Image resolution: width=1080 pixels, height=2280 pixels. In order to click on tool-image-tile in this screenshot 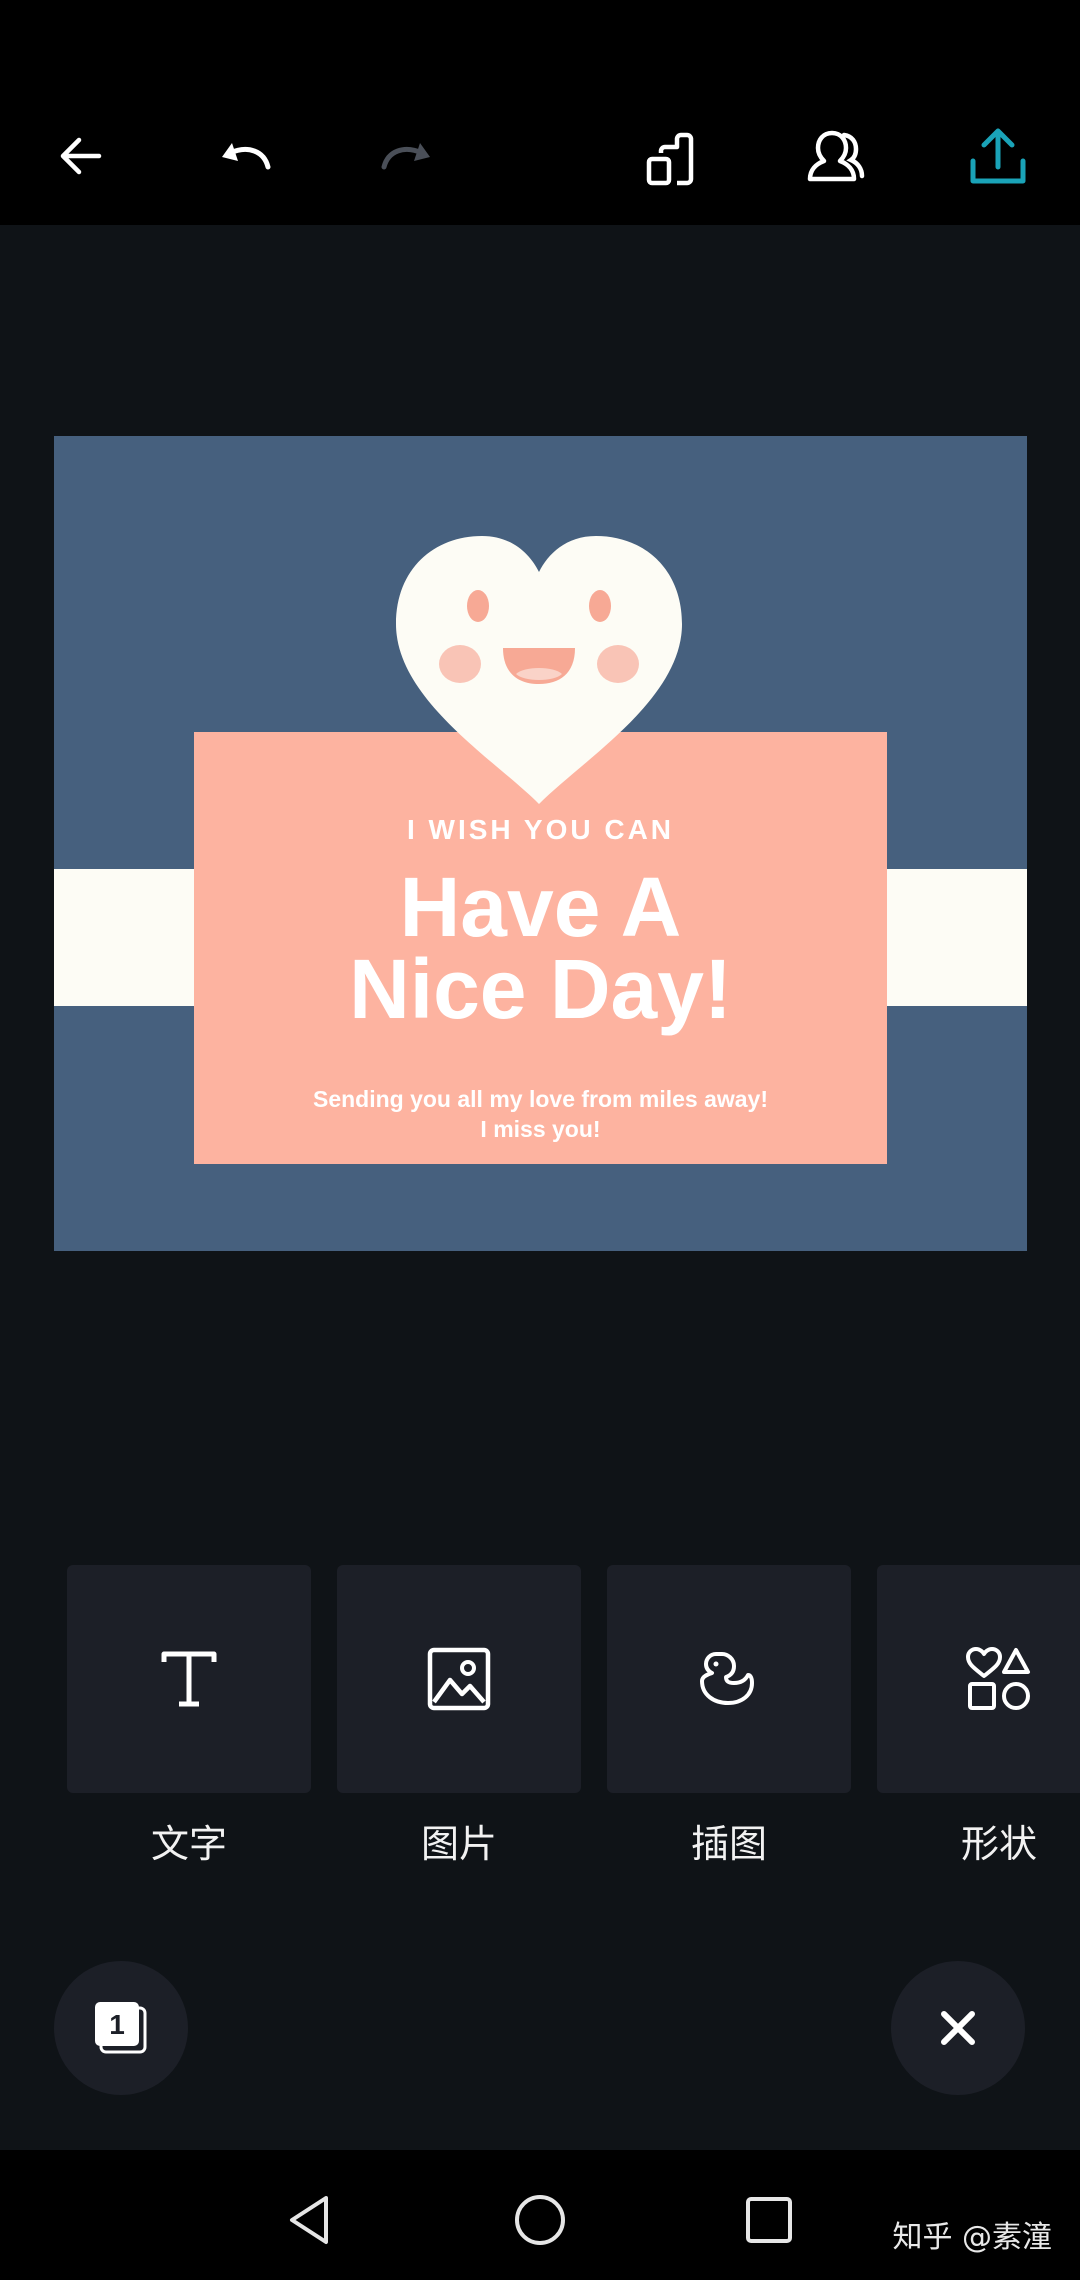, I will do `click(459, 1679)`.